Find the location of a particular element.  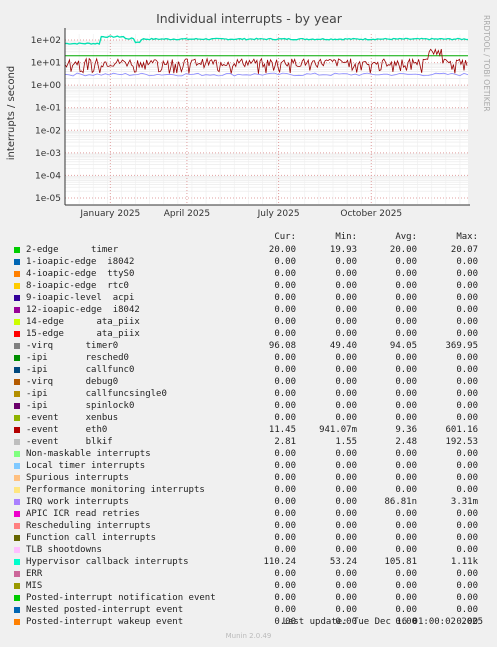

legend-label: 14-edge ata_piix is located at coordinates (83, 322).